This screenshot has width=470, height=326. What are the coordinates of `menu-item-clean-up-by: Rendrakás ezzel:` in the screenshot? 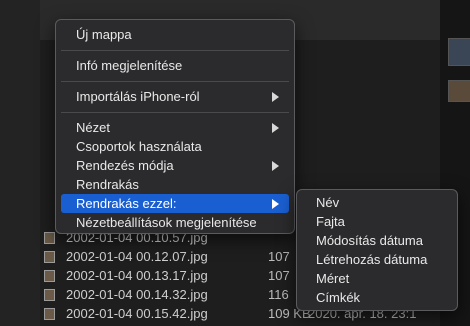 It's located at (175, 203).